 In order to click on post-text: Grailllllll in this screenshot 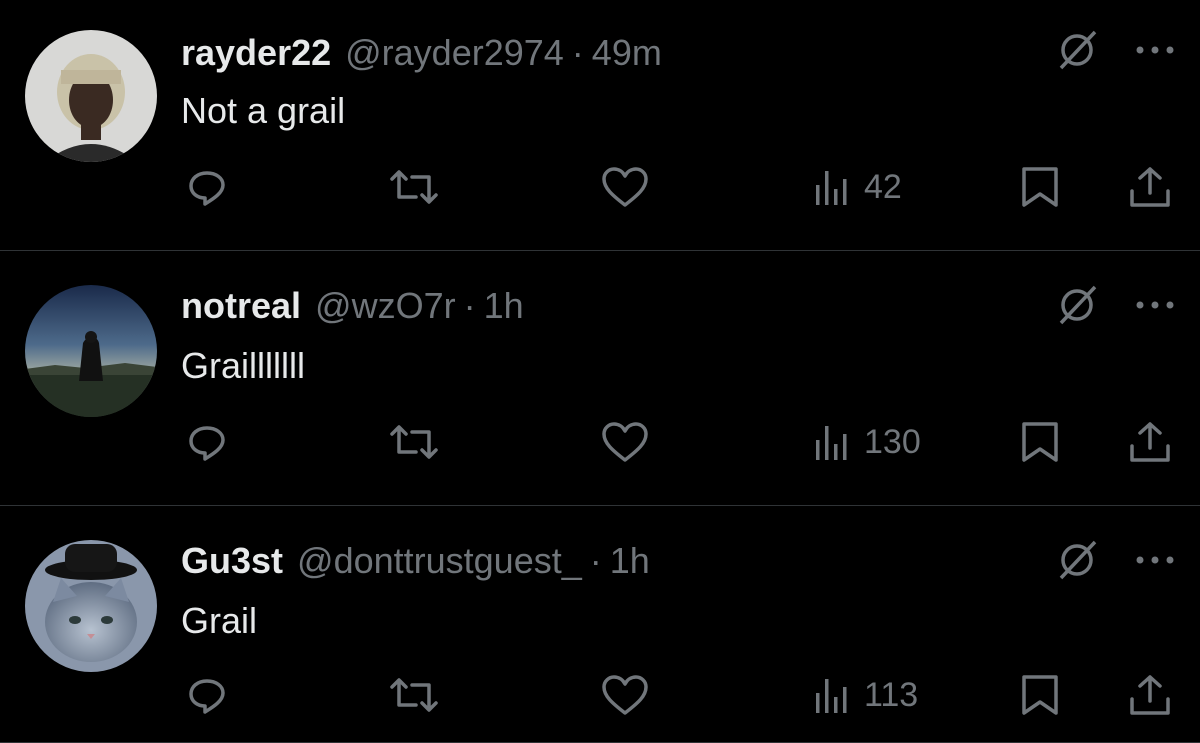, I will do `click(243, 365)`.